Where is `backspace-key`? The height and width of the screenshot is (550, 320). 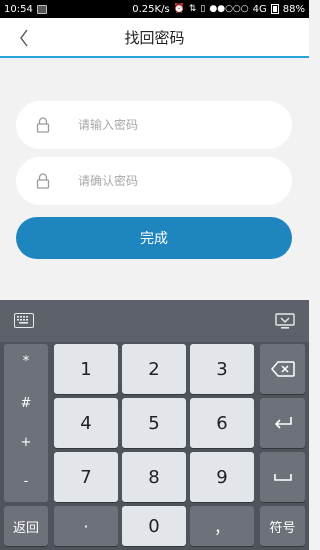
backspace-key is located at coordinates (282, 369).